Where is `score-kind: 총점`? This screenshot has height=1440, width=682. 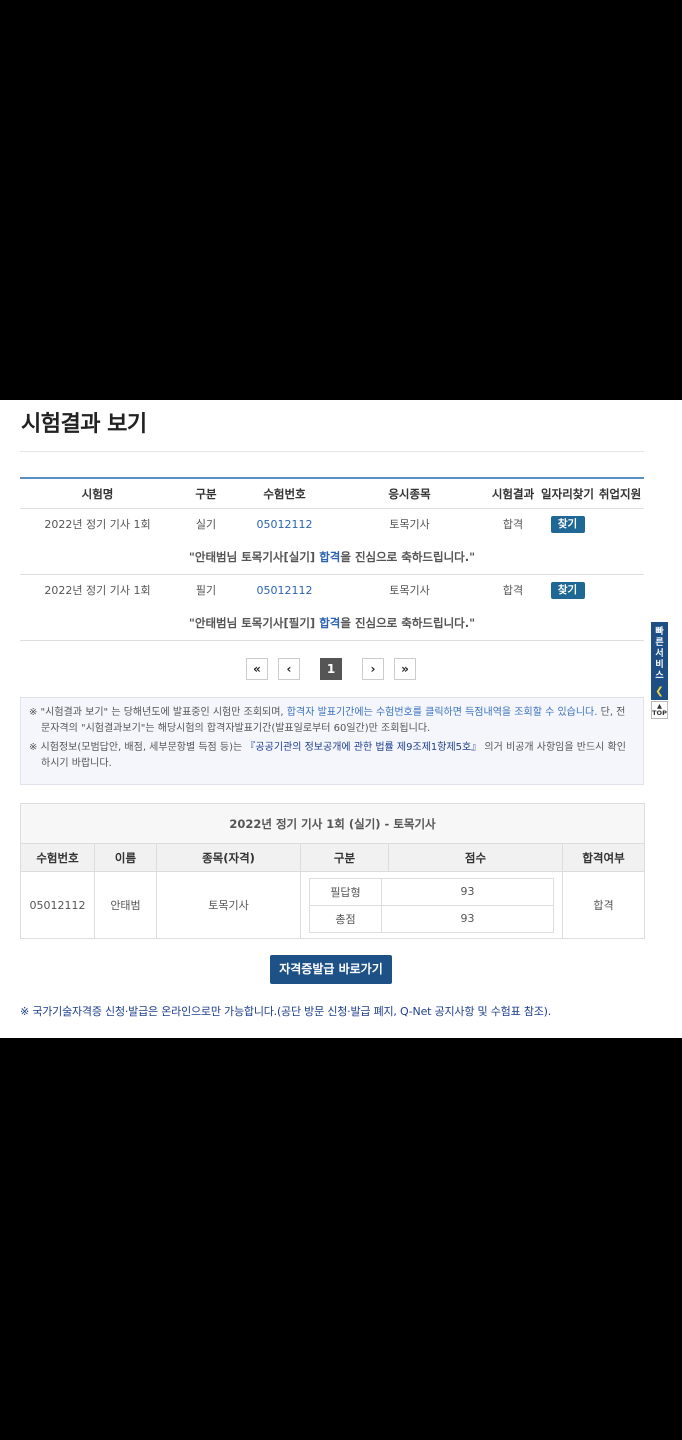
score-kind: 총점 is located at coordinates (345, 918).